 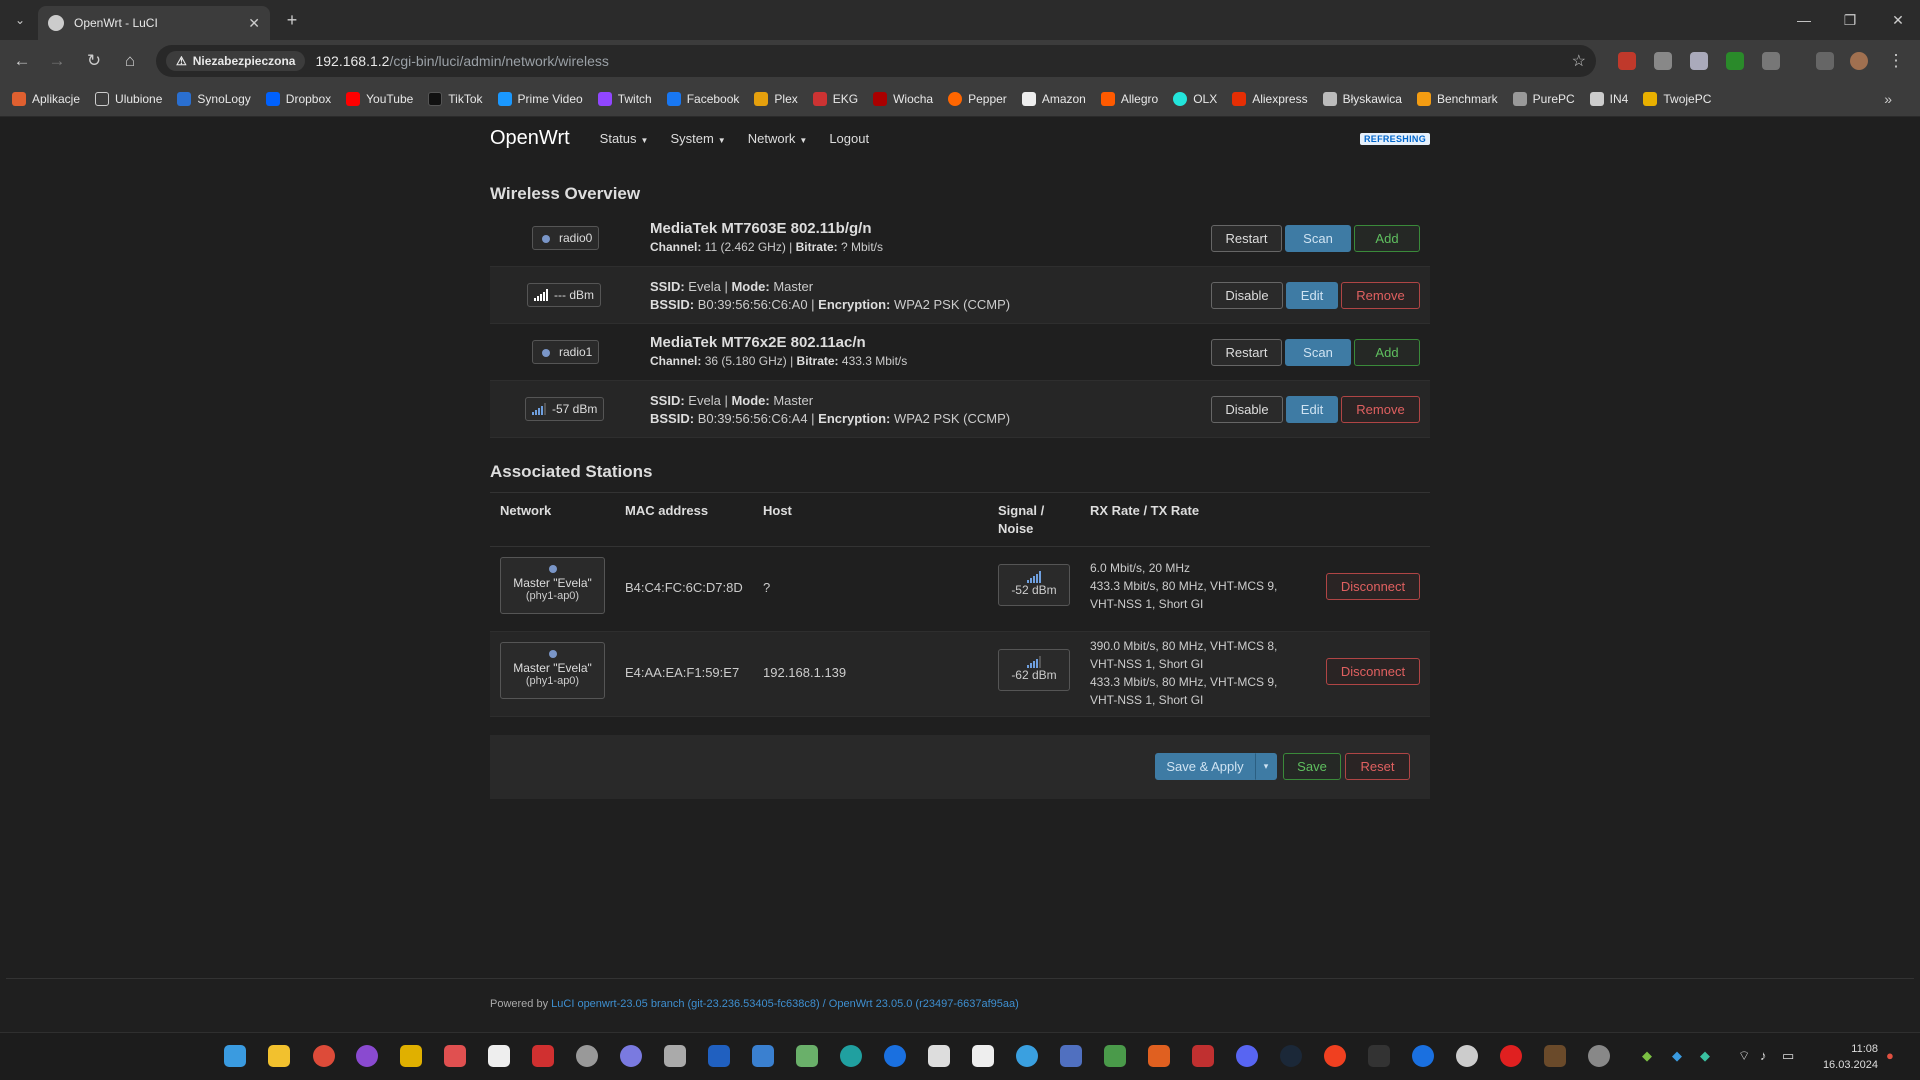 I want to click on menu-system: System ▼, so click(x=697, y=138).